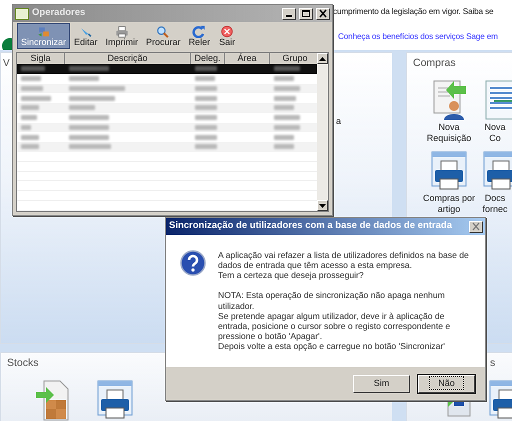  Describe the element at coordinates (332, 346) in the screenshot. I see `note-text: Depois volte a esta opção e carregue no botão 'Sincronizar'` at that location.